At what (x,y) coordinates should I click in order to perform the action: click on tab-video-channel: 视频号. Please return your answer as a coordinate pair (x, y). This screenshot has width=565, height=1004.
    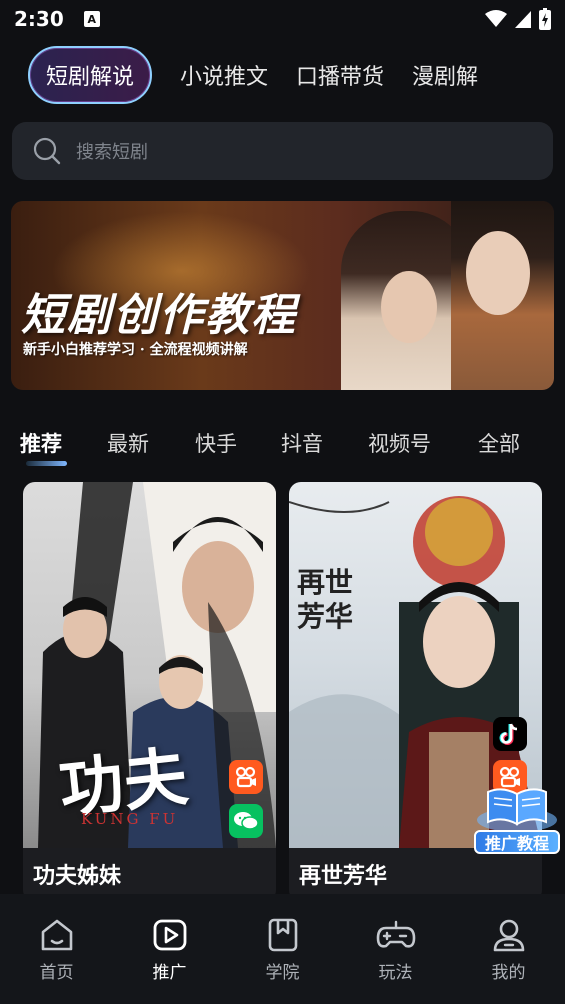
    Looking at the image, I should click on (423, 443).